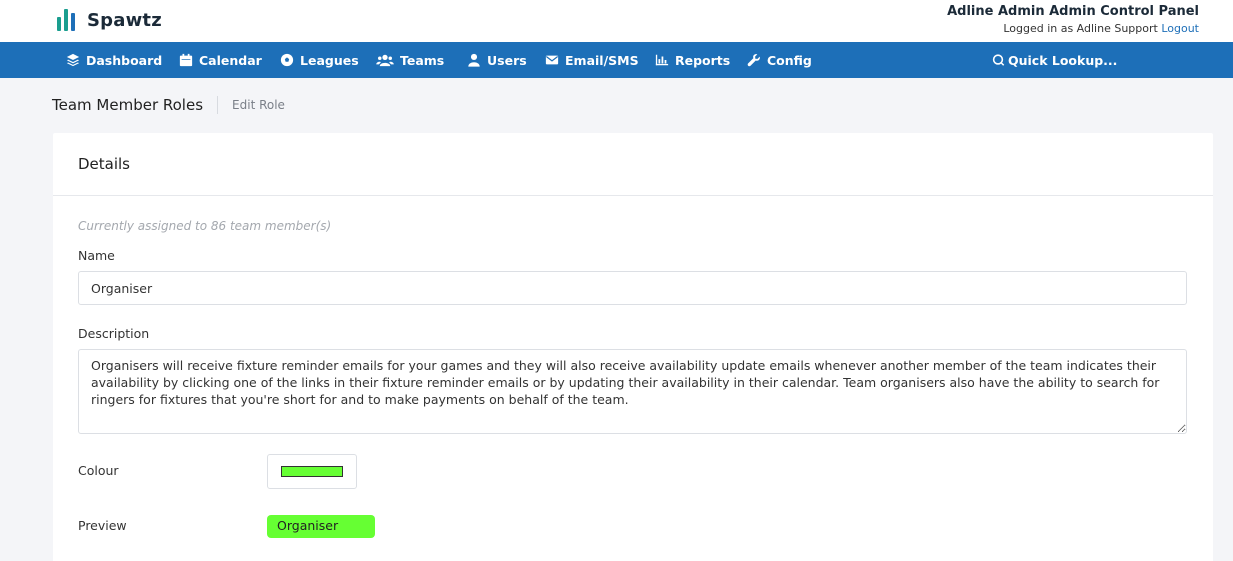 The height and width of the screenshot is (561, 1233). What do you see at coordinates (66, 20) in the screenshot?
I see `logo-bars-icon` at bounding box center [66, 20].